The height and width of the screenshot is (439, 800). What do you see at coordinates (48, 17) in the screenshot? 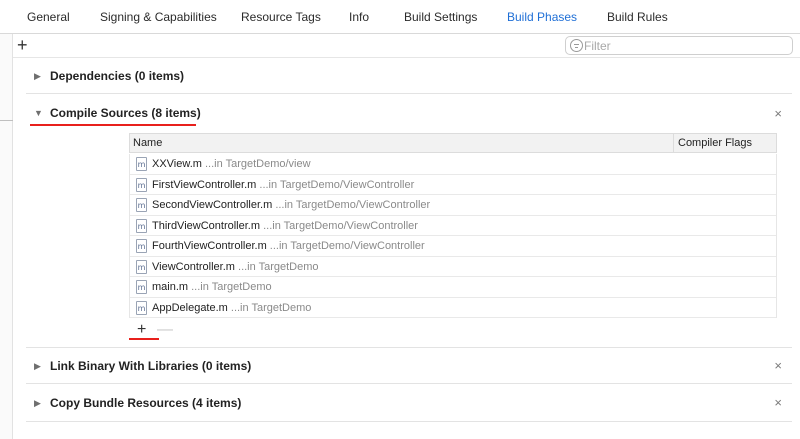
I see `tab-general: General` at bounding box center [48, 17].